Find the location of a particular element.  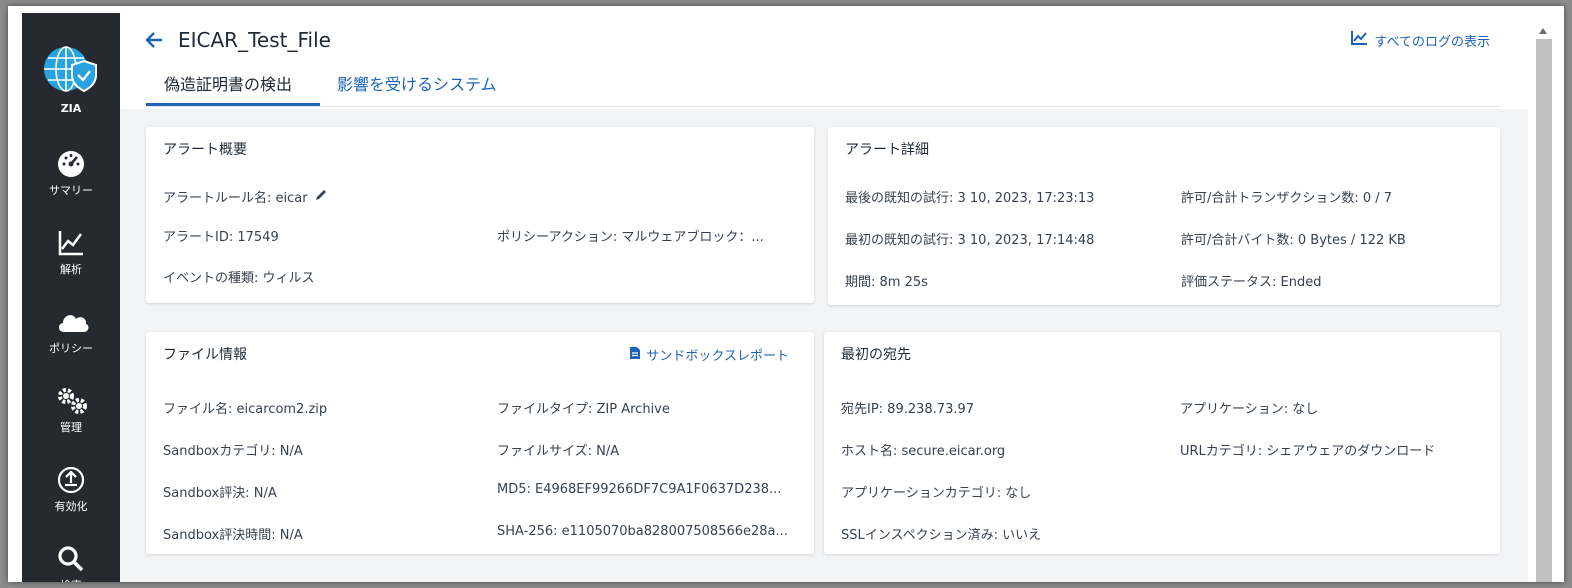

logo-label: ZIA is located at coordinates (71, 108).